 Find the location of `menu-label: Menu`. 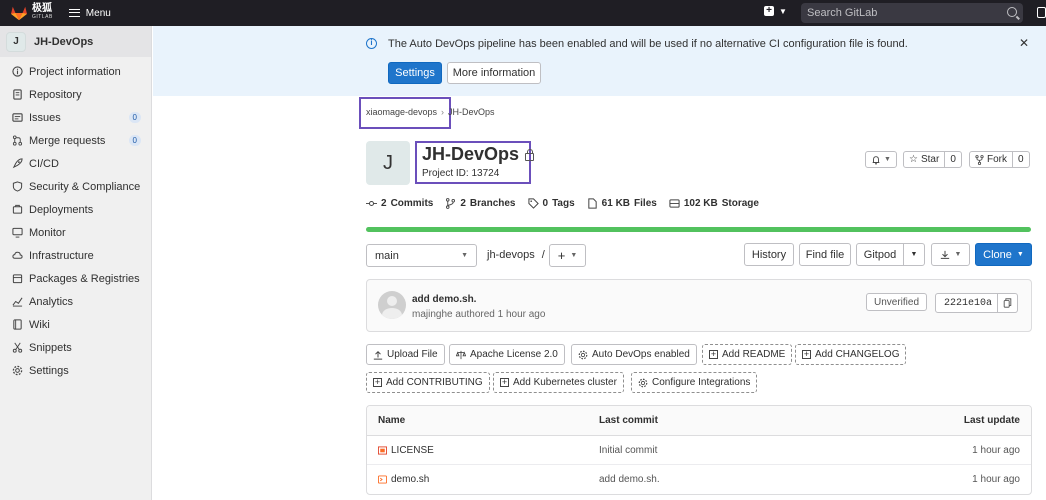

menu-label: Menu is located at coordinates (98, 13).